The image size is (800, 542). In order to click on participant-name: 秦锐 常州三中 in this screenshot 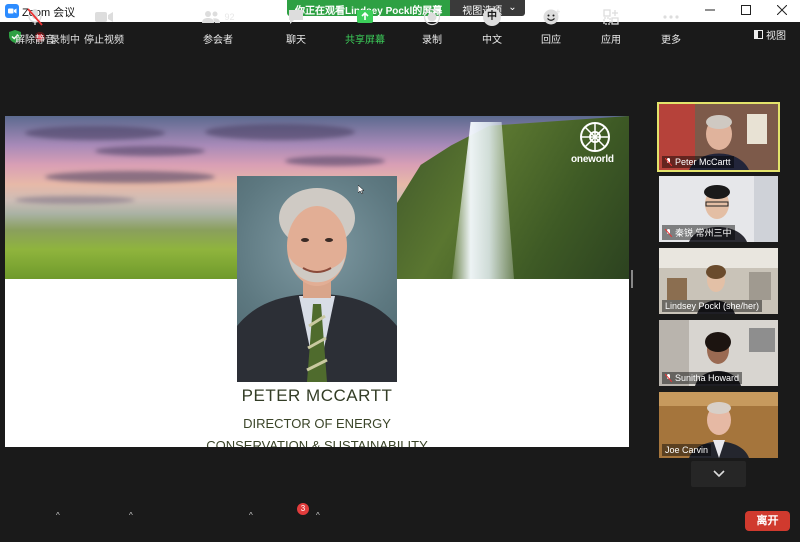, I will do `click(703, 233)`.